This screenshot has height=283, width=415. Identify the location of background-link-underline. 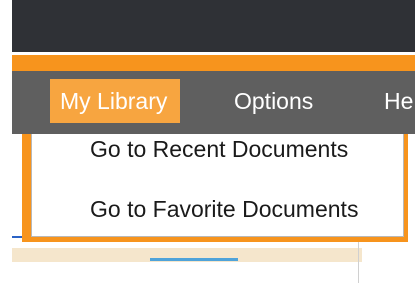
(17, 237).